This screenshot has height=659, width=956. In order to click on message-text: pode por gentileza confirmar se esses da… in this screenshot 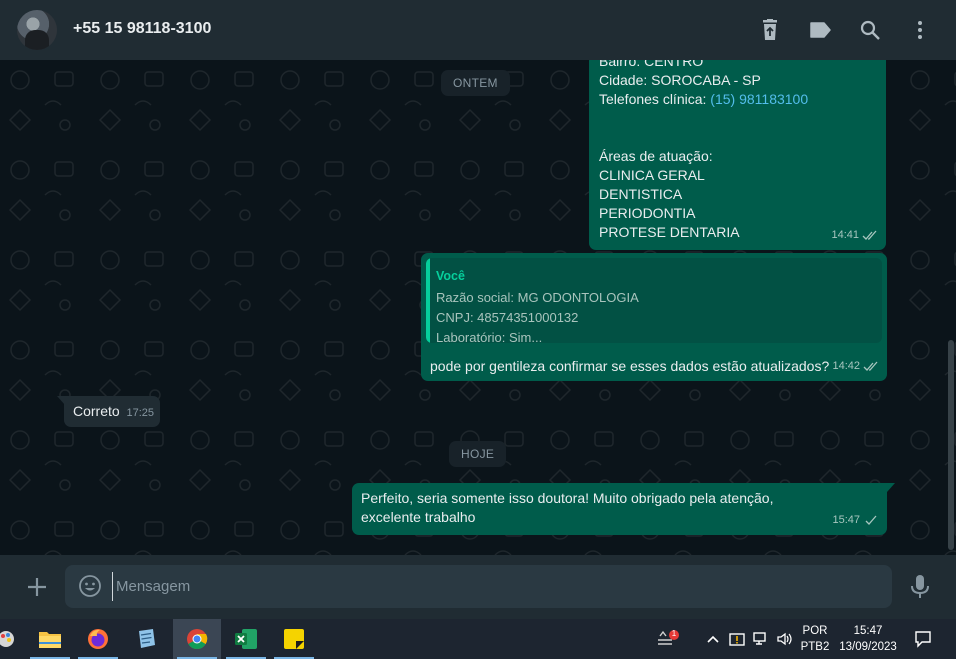, I will do `click(630, 366)`.